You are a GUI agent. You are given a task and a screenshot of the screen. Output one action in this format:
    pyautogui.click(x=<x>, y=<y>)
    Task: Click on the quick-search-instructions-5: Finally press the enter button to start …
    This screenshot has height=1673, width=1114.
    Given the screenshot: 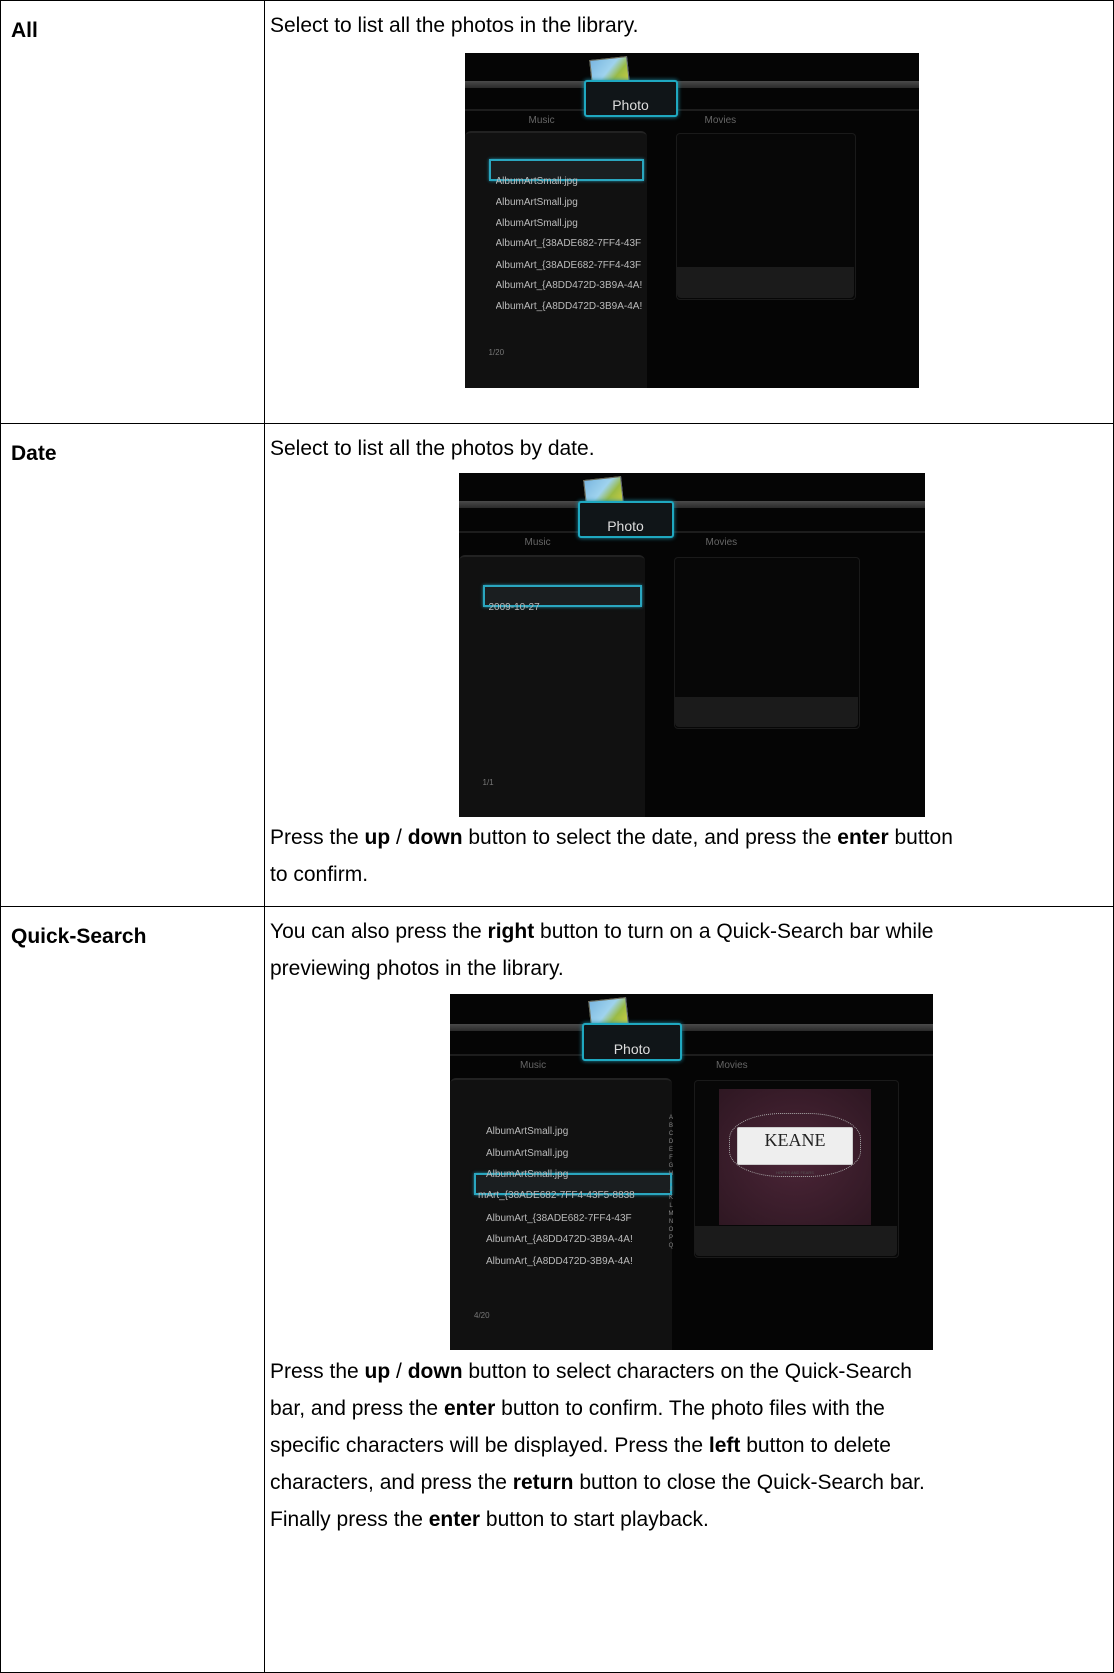 What is the action you would take?
    pyautogui.click(x=489, y=1519)
    